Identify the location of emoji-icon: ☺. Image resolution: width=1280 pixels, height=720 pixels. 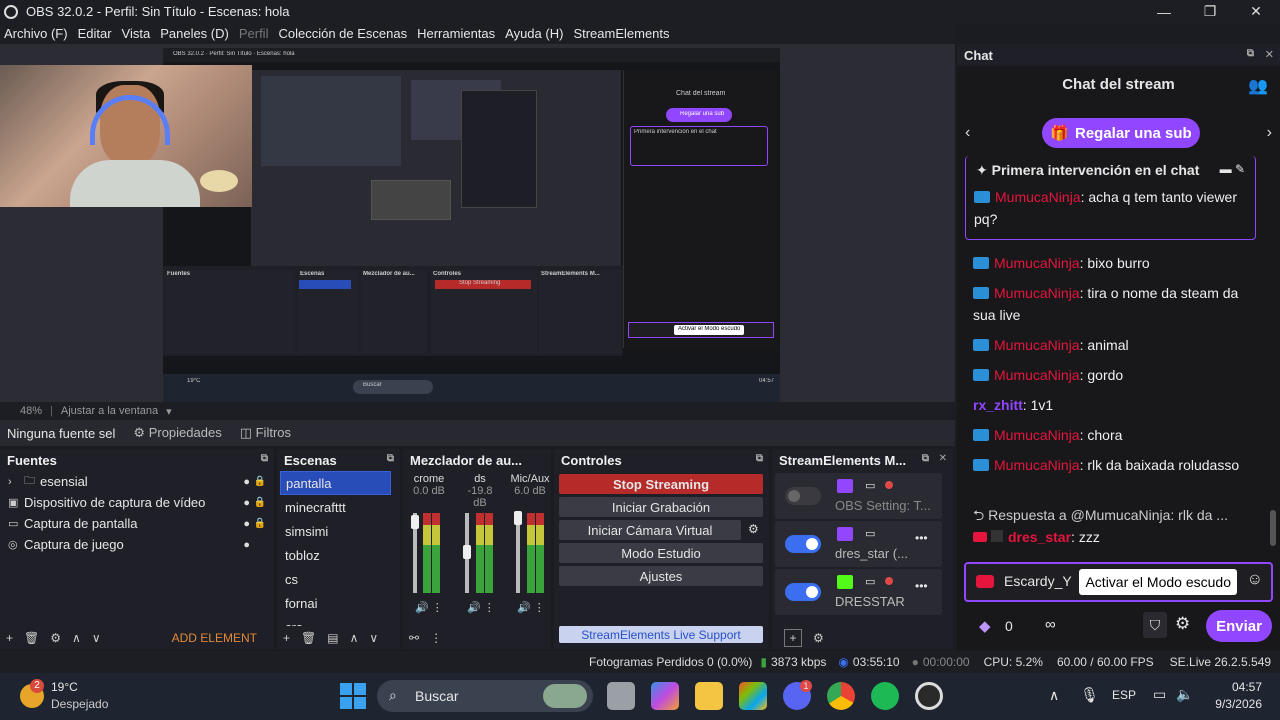
(1255, 580).